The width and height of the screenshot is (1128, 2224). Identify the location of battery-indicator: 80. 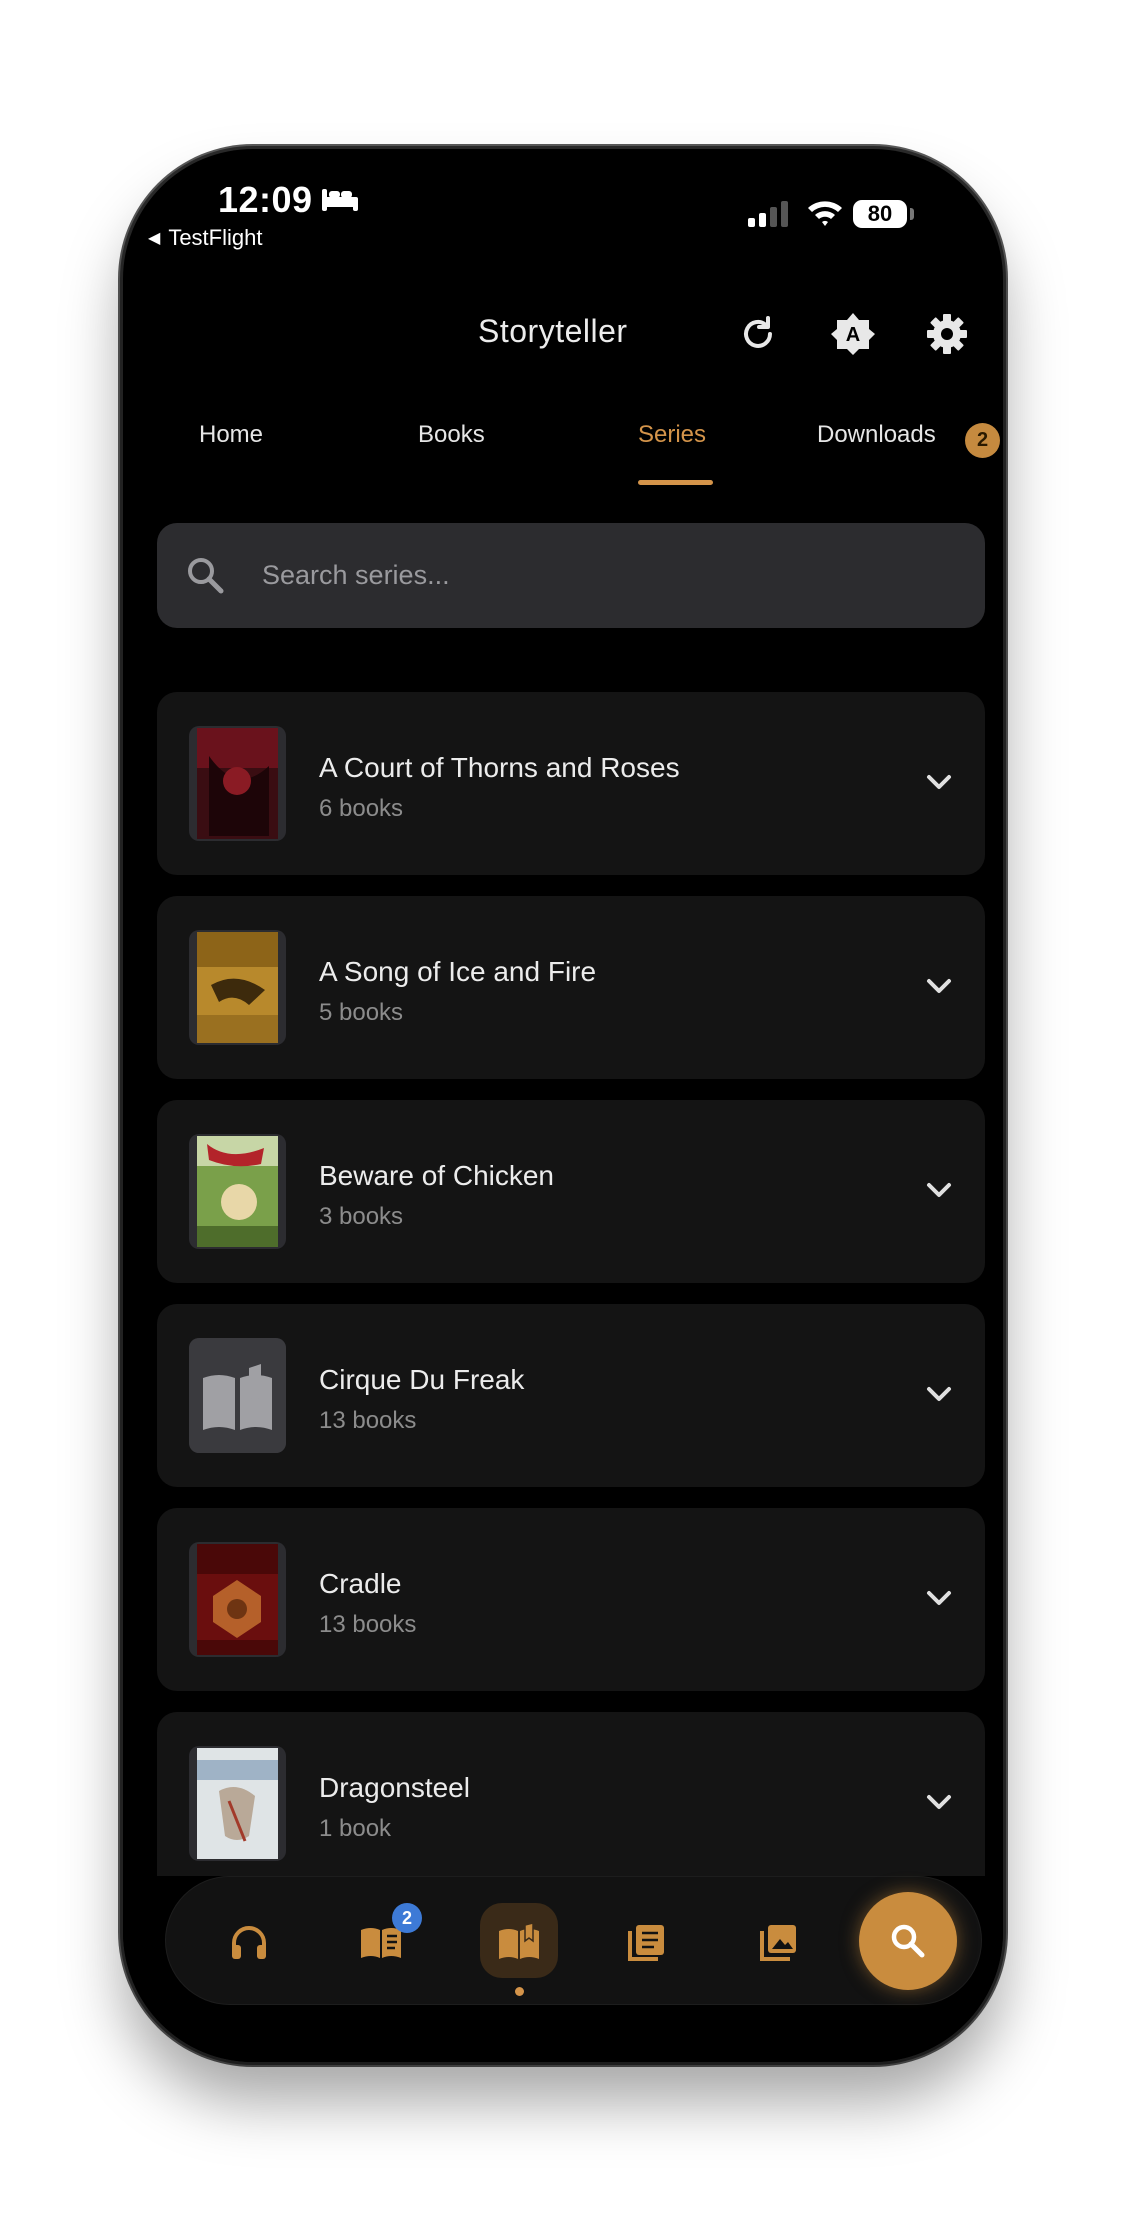
(880, 214).